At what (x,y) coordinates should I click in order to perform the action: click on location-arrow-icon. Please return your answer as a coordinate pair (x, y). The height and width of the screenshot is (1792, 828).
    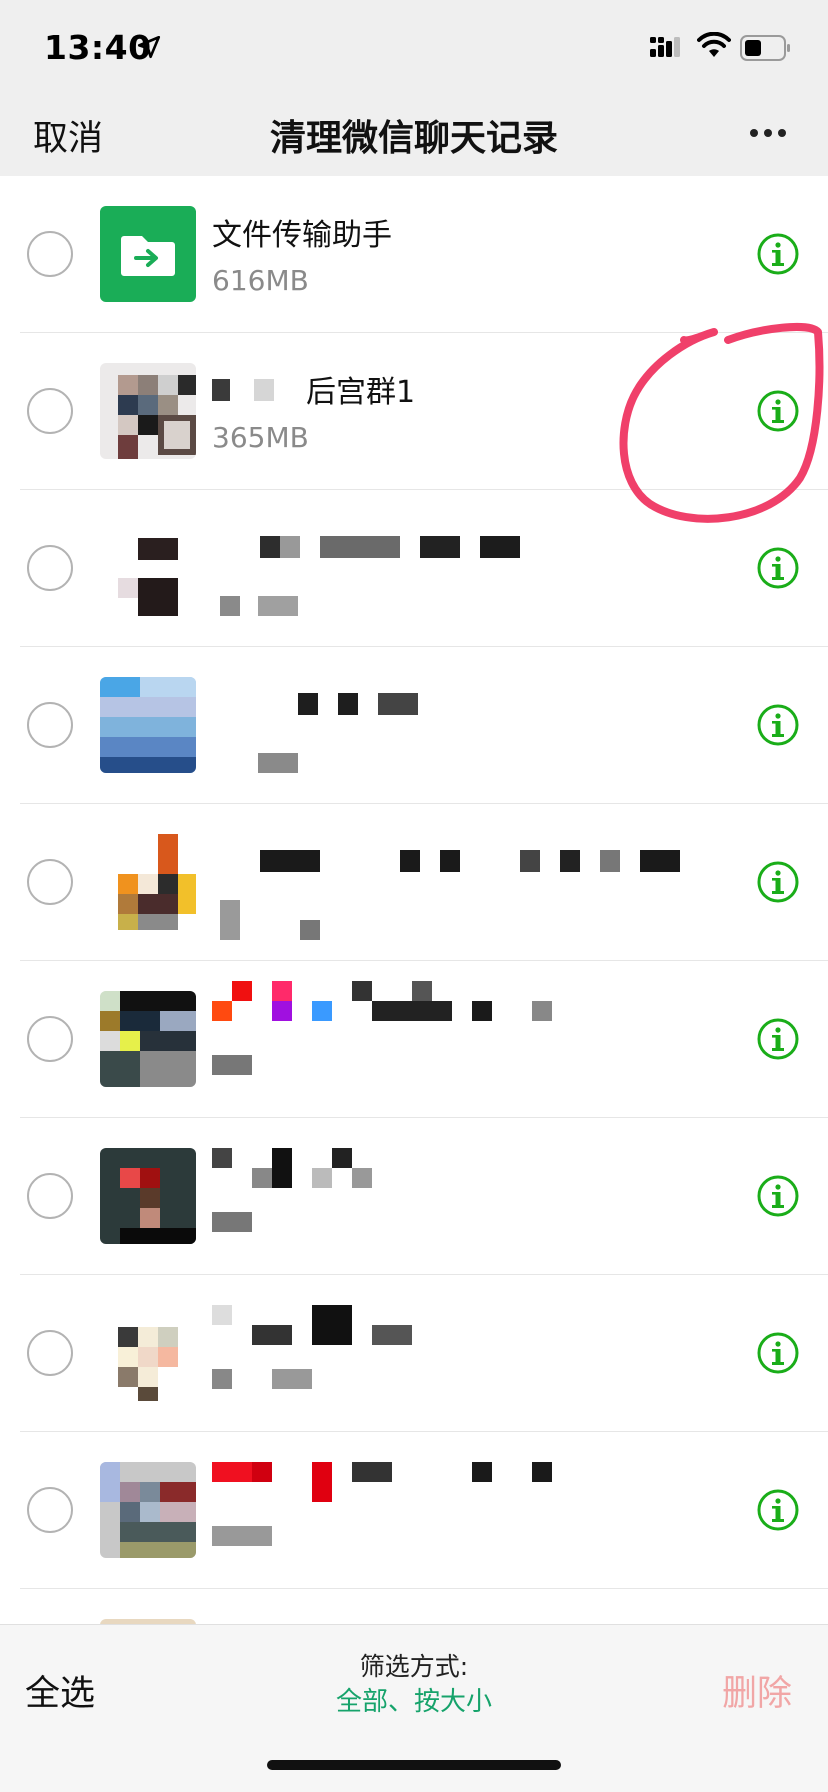
    Looking at the image, I should click on (149, 47).